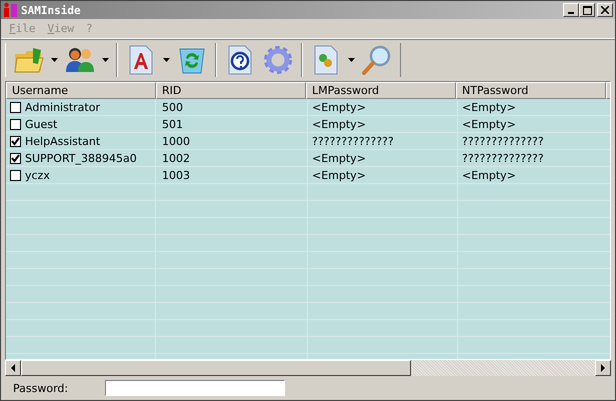 Image resolution: width=616 pixels, height=401 pixels. What do you see at coordinates (176, 176) in the screenshot?
I see `table-cell-text: 1003` at bounding box center [176, 176].